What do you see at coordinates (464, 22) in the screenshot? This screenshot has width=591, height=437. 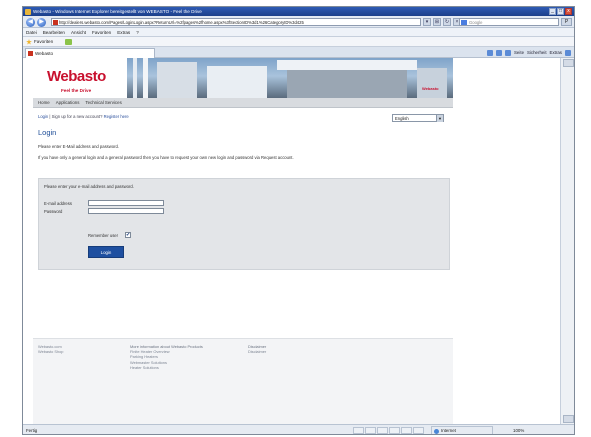 I see `search-provider-icon` at bounding box center [464, 22].